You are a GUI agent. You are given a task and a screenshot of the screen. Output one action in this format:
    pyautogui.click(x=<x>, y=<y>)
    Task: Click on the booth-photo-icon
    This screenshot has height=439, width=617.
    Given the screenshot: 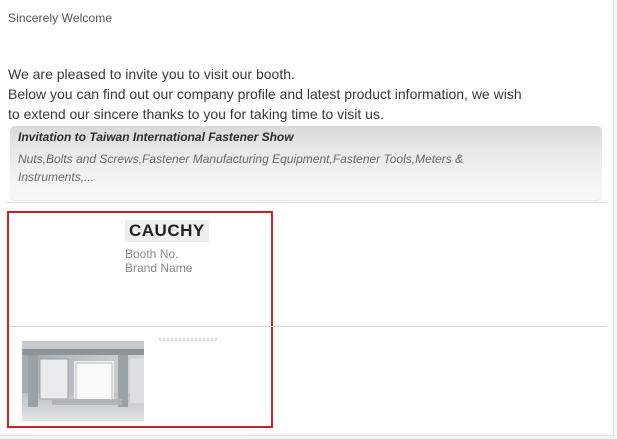 What is the action you would take?
    pyautogui.click(x=83, y=381)
    